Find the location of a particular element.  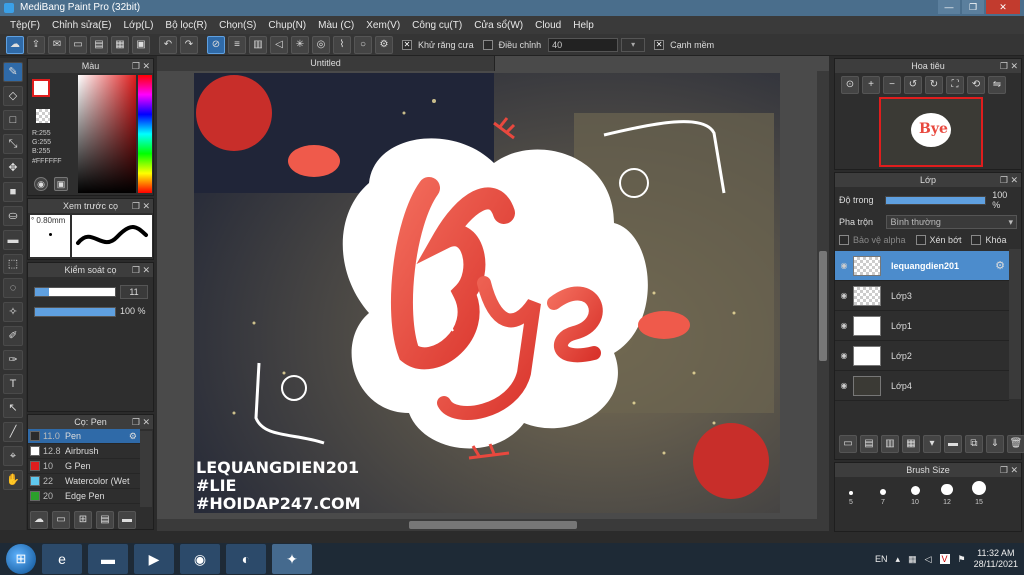

chrome-icon: ◉ is located at coordinates (200, 559).